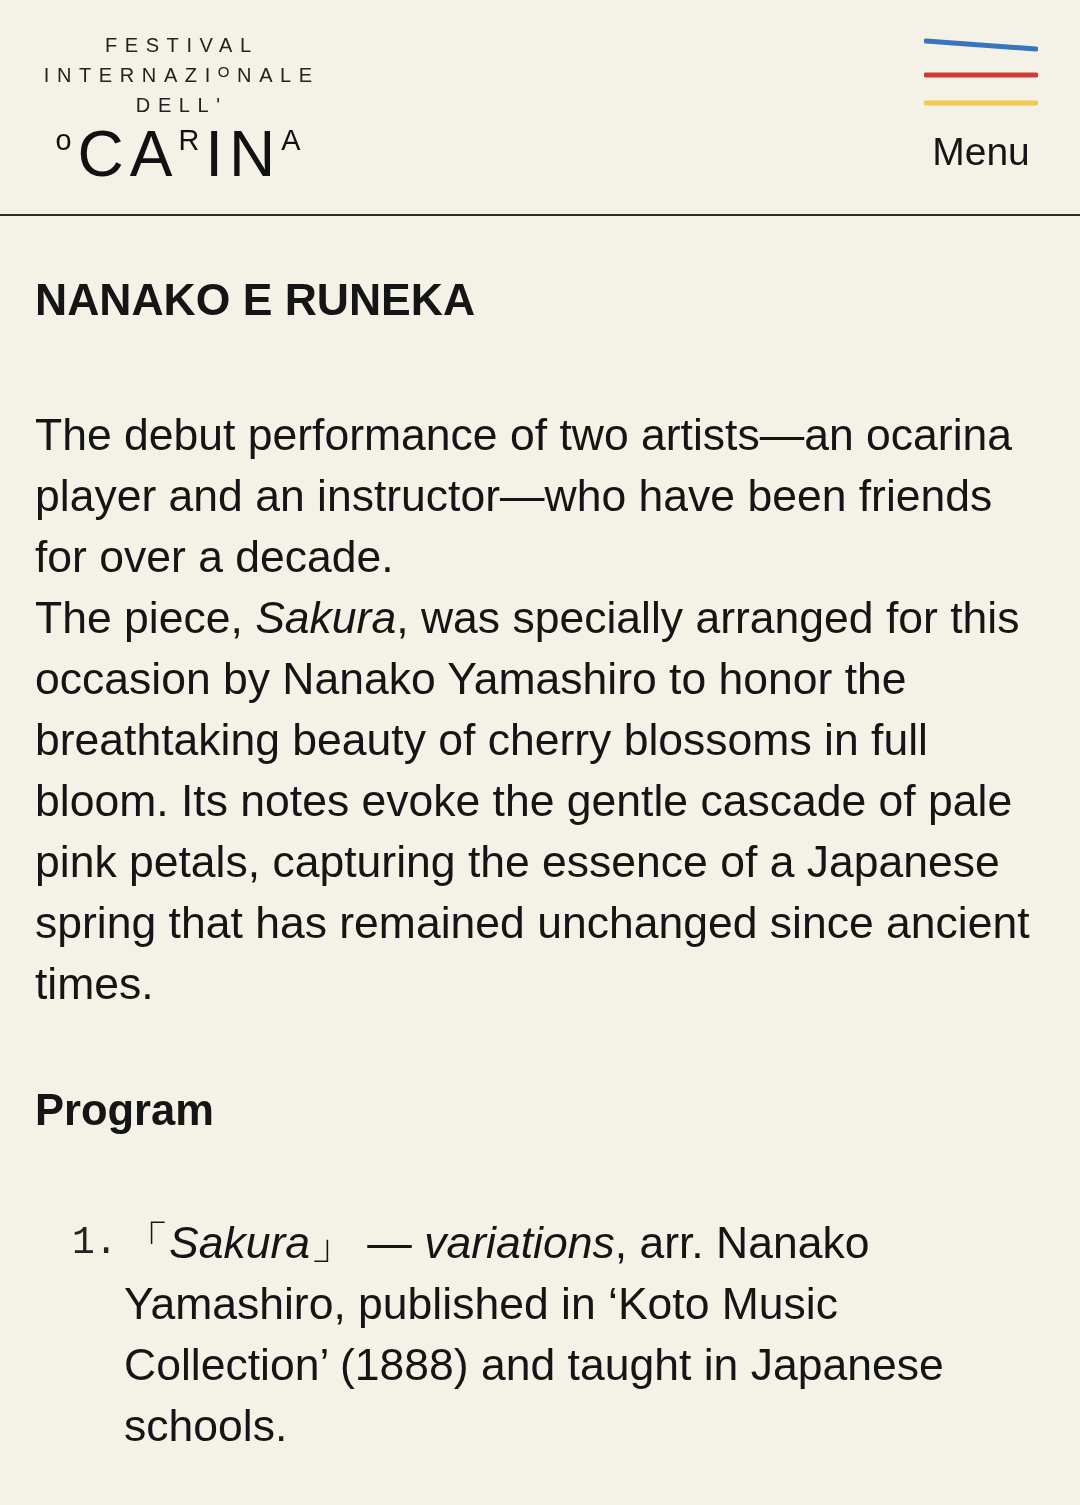 The image size is (1080, 1505). What do you see at coordinates (181, 74) in the screenshot?
I see `logo-text: INTERNAZI$^{O}$NALE` at bounding box center [181, 74].